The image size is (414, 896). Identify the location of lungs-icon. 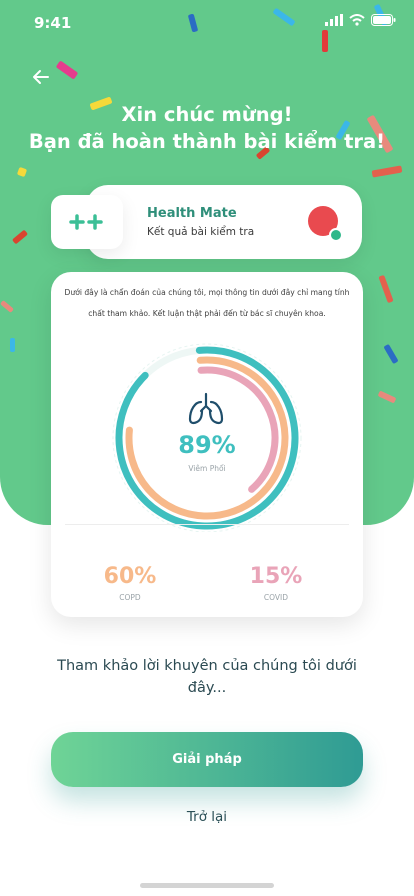
(206, 408).